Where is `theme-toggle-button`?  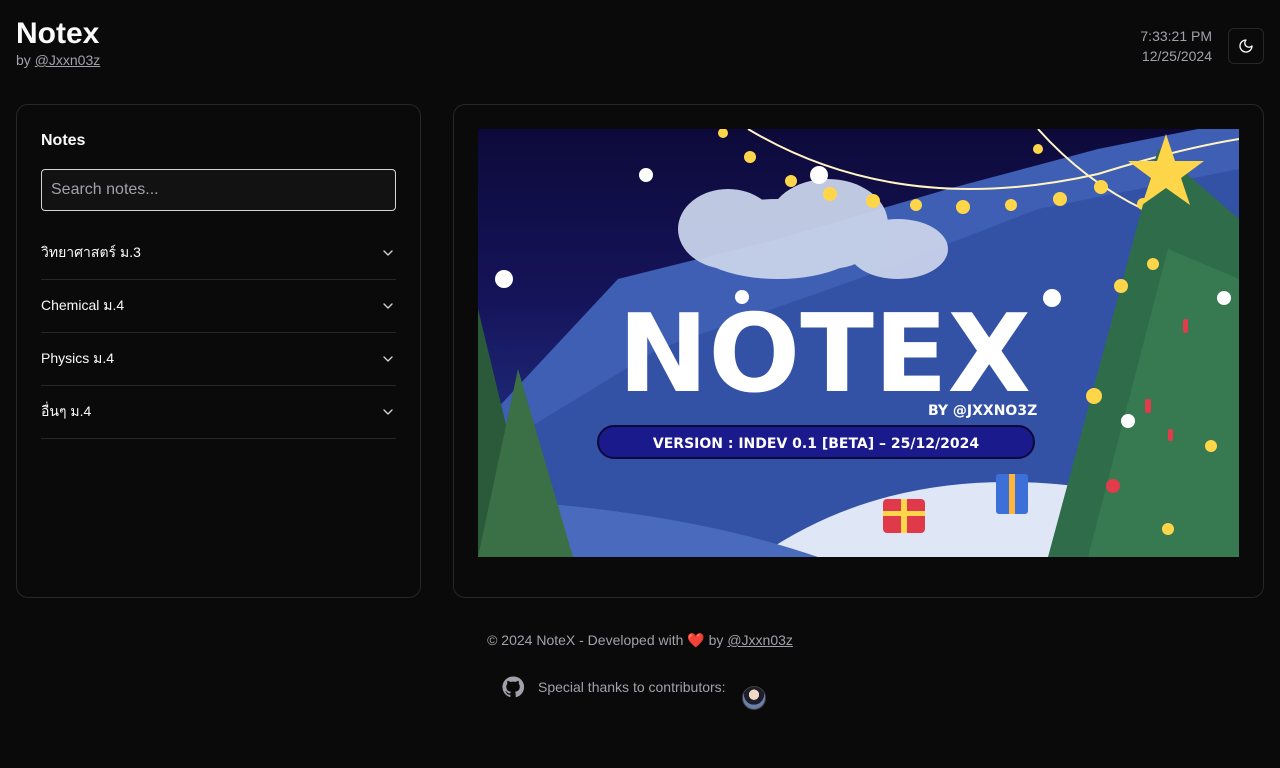
theme-toggle-button is located at coordinates (1246, 46).